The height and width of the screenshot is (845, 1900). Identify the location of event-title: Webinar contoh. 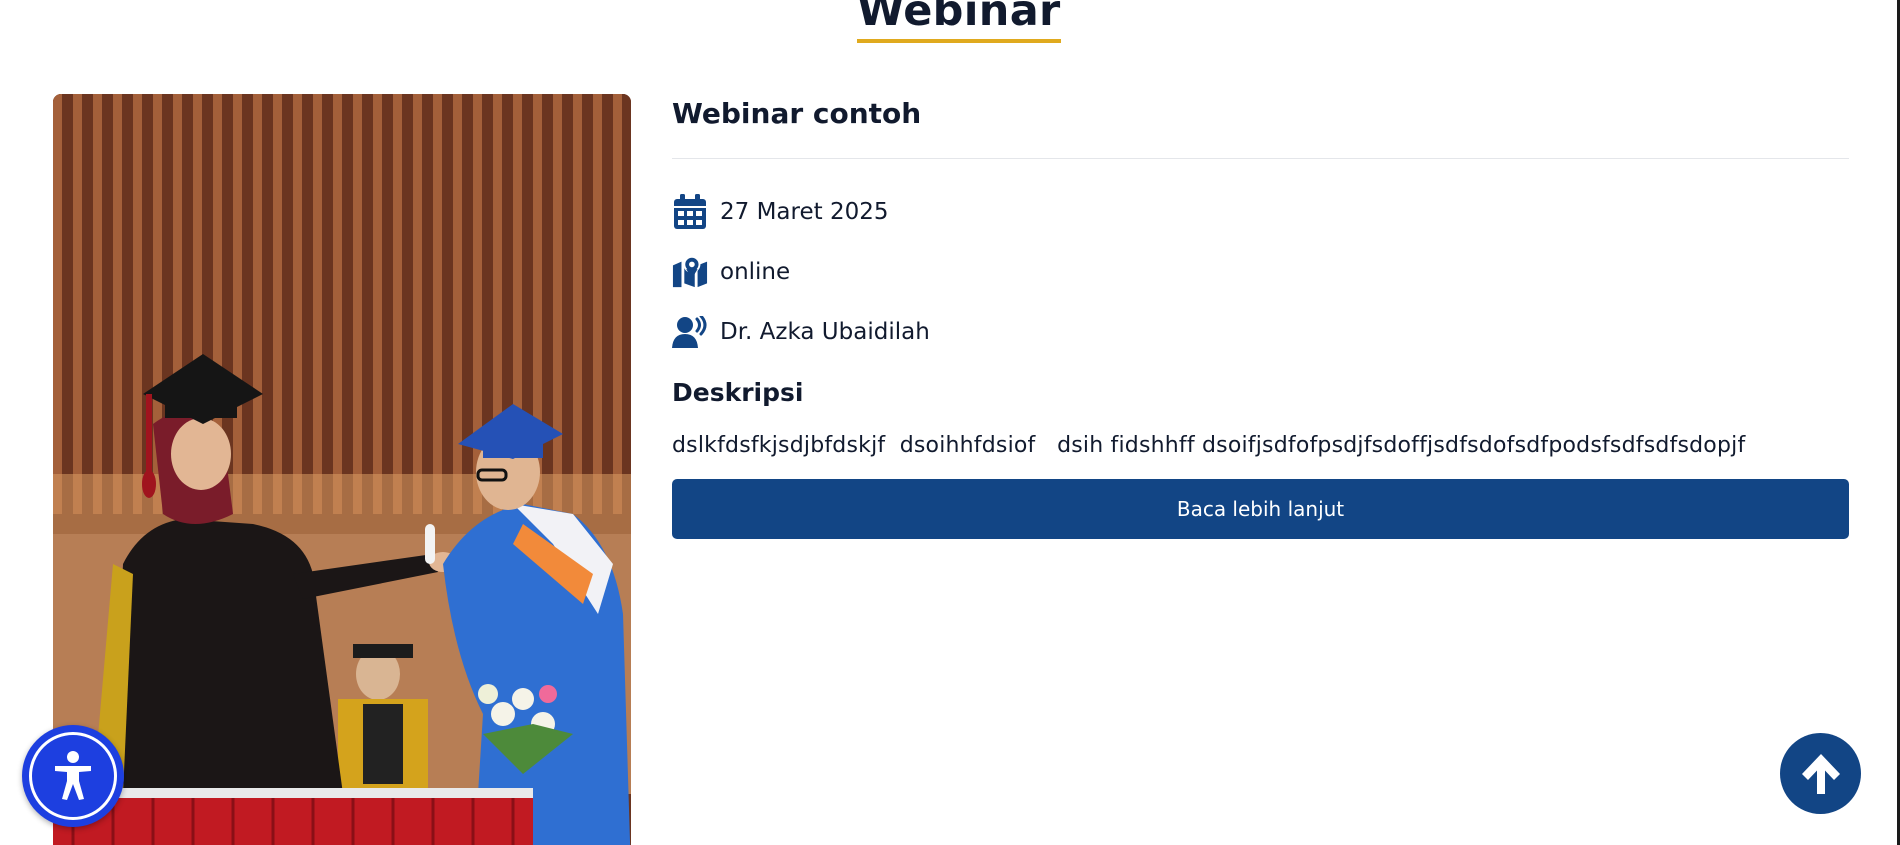
(797, 113).